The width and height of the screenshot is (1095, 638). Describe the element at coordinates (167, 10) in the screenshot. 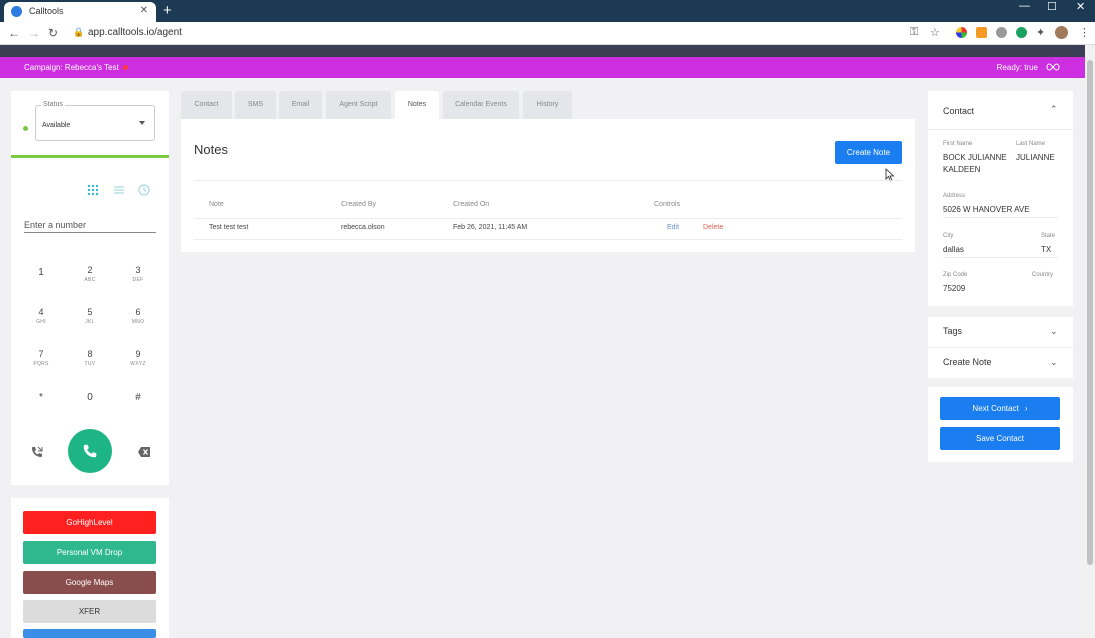

I see `new-tab-button: +` at that location.